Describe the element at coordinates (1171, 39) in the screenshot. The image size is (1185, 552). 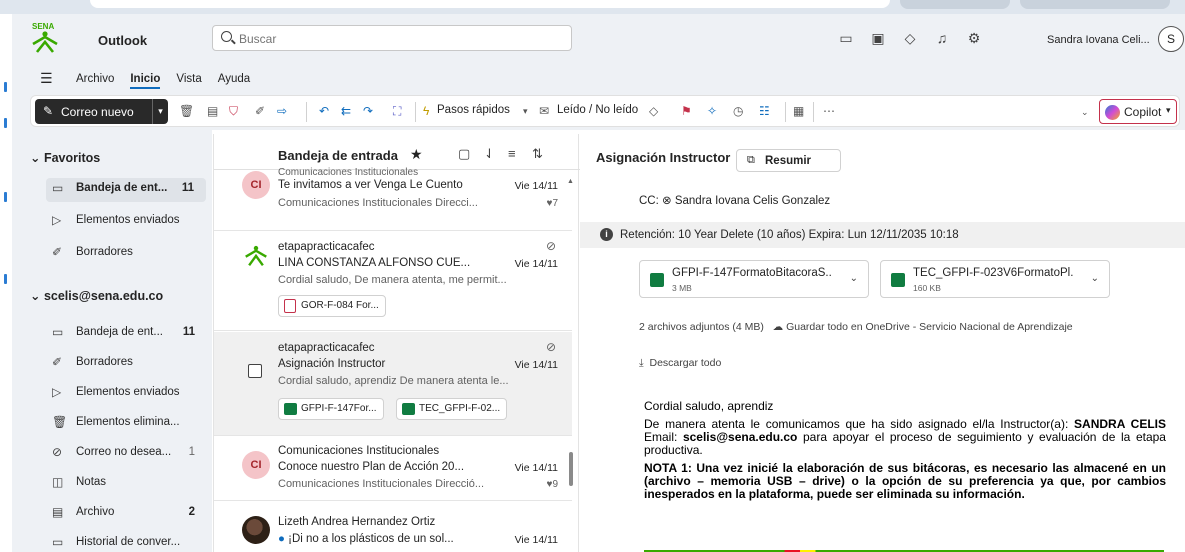
I see `avatar: S` at that location.